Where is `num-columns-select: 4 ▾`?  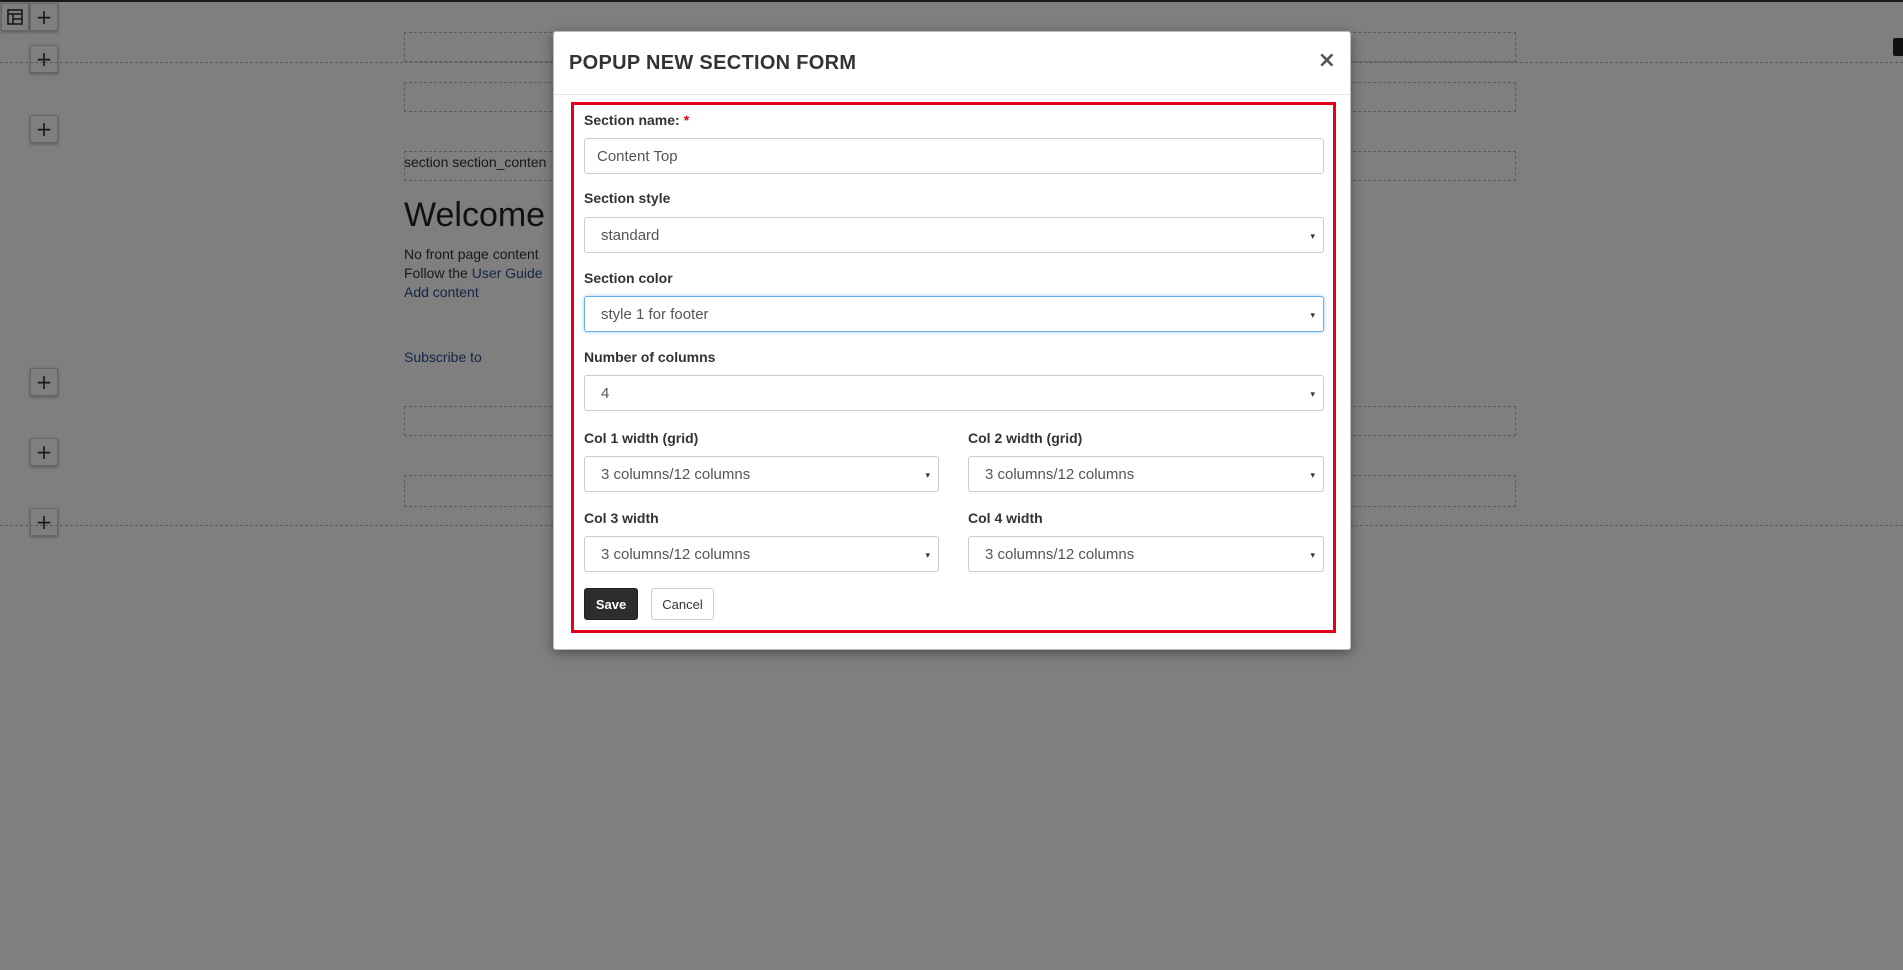 num-columns-select: 4 ▾ is located at coordinates (954, 393).